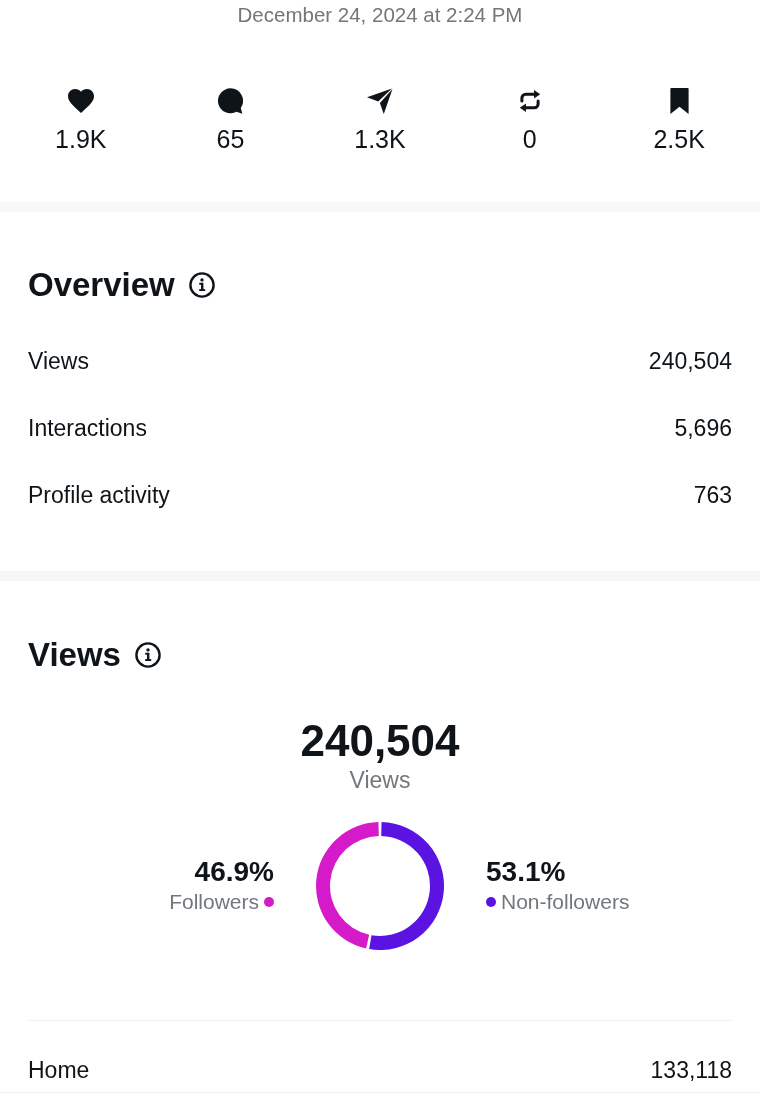  Describe the element at coordinates (230, 139) in the screenshot. I see `stat-count: 65` at that location.